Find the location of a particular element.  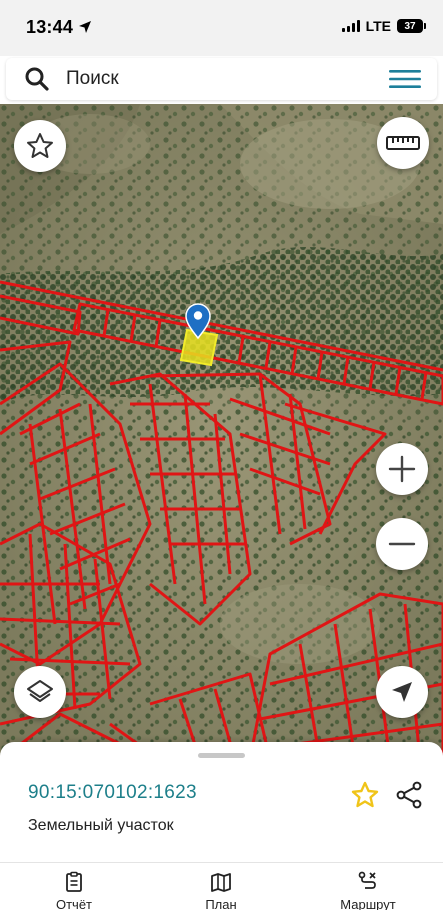

layers-button is located at coordinates (40, 692).